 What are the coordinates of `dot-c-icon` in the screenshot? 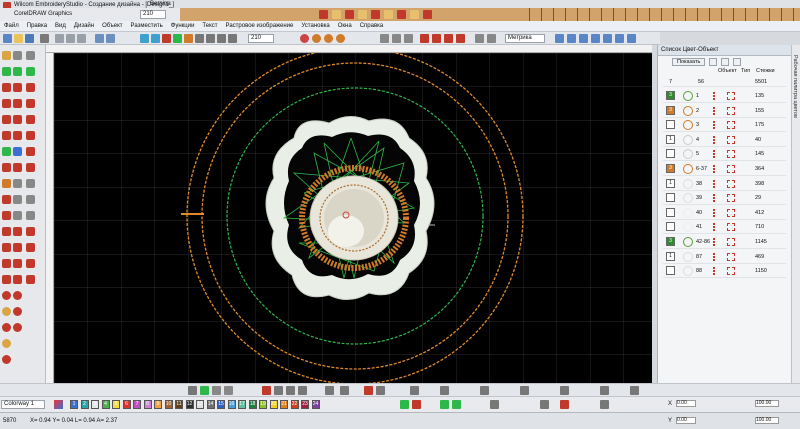 It's located at (6, 311).